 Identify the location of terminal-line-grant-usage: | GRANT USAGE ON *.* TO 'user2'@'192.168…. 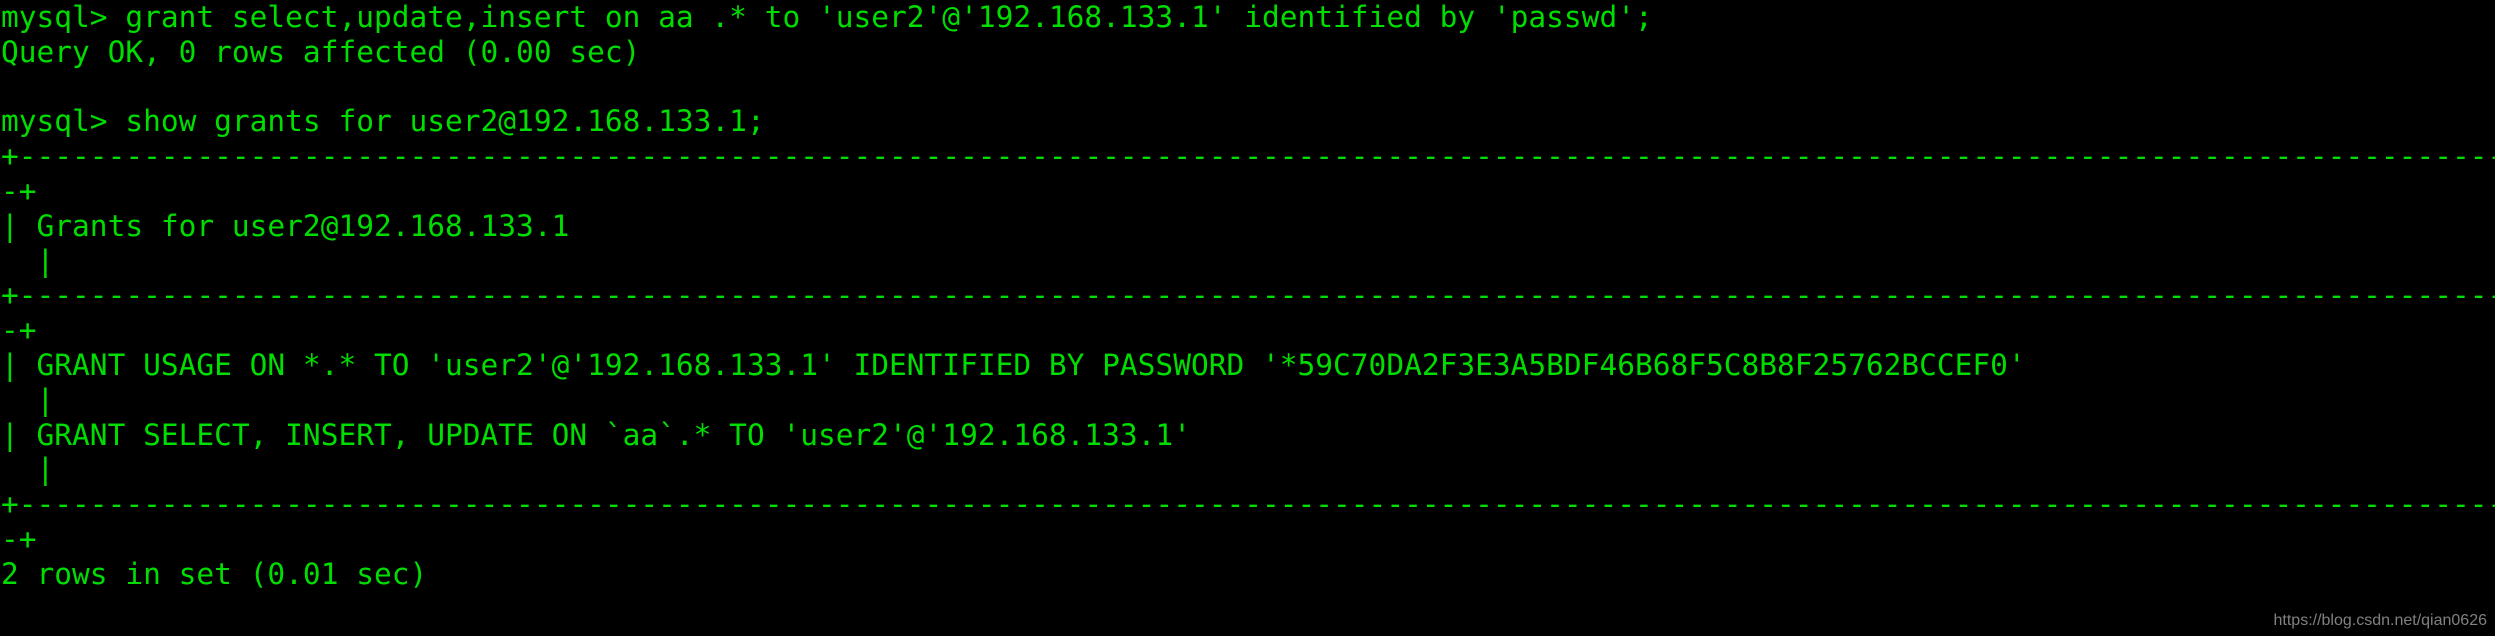
(1013, 364).